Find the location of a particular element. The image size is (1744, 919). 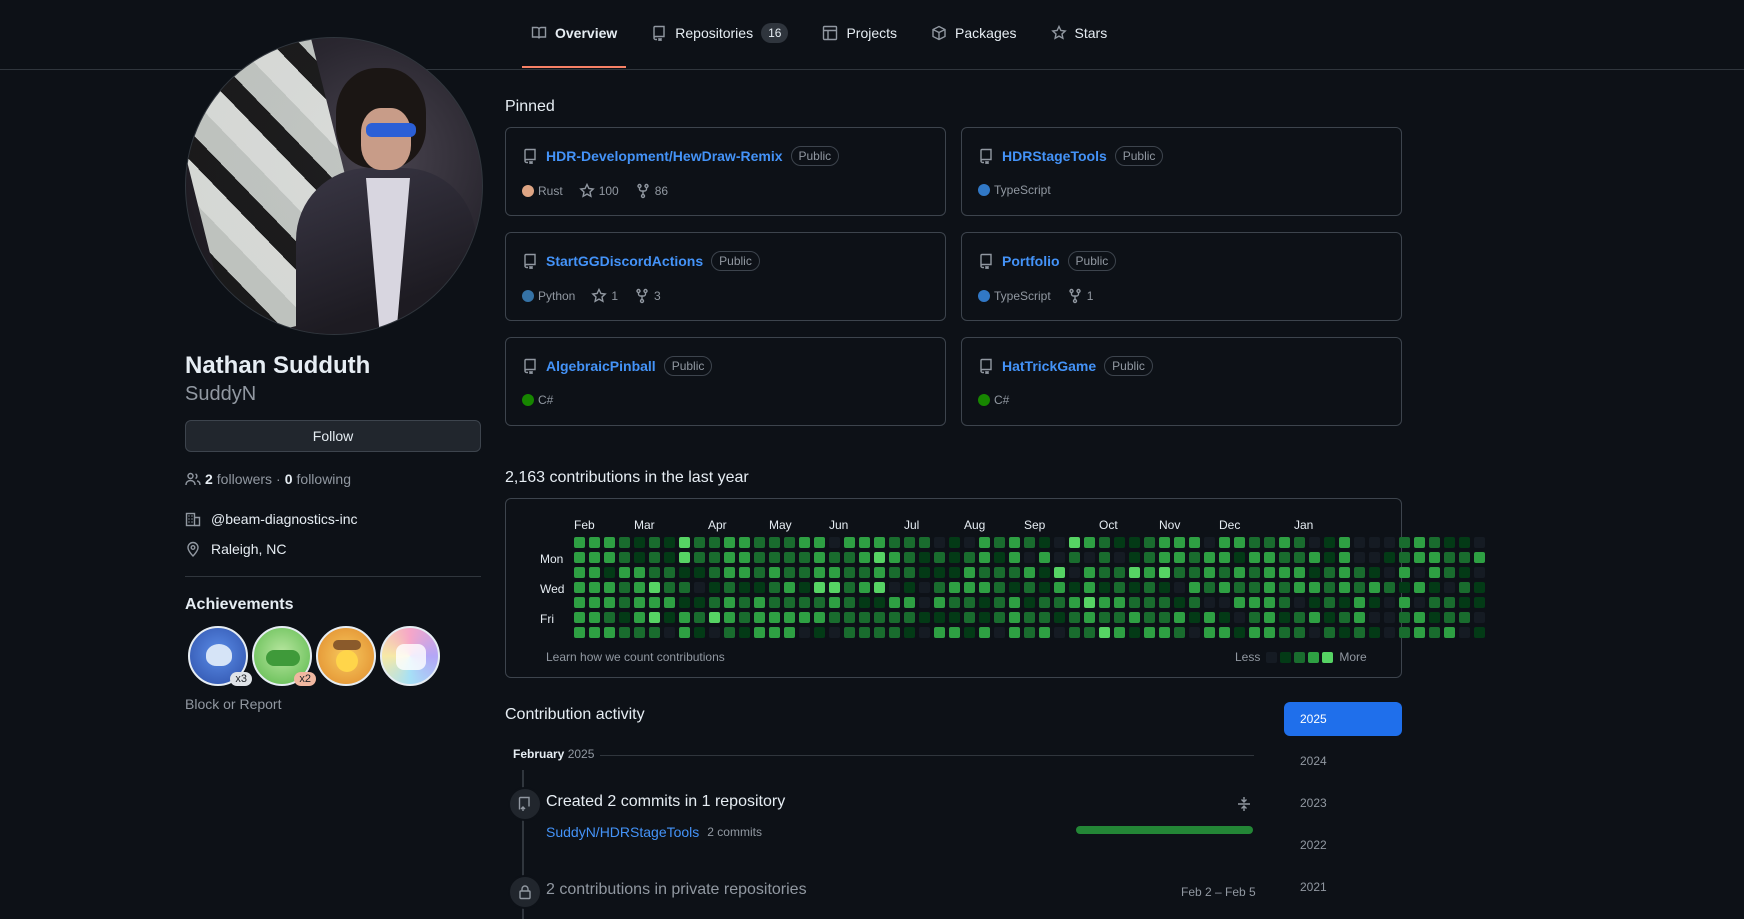

year-2023: 2023 is located at coordinates (1343, 803).